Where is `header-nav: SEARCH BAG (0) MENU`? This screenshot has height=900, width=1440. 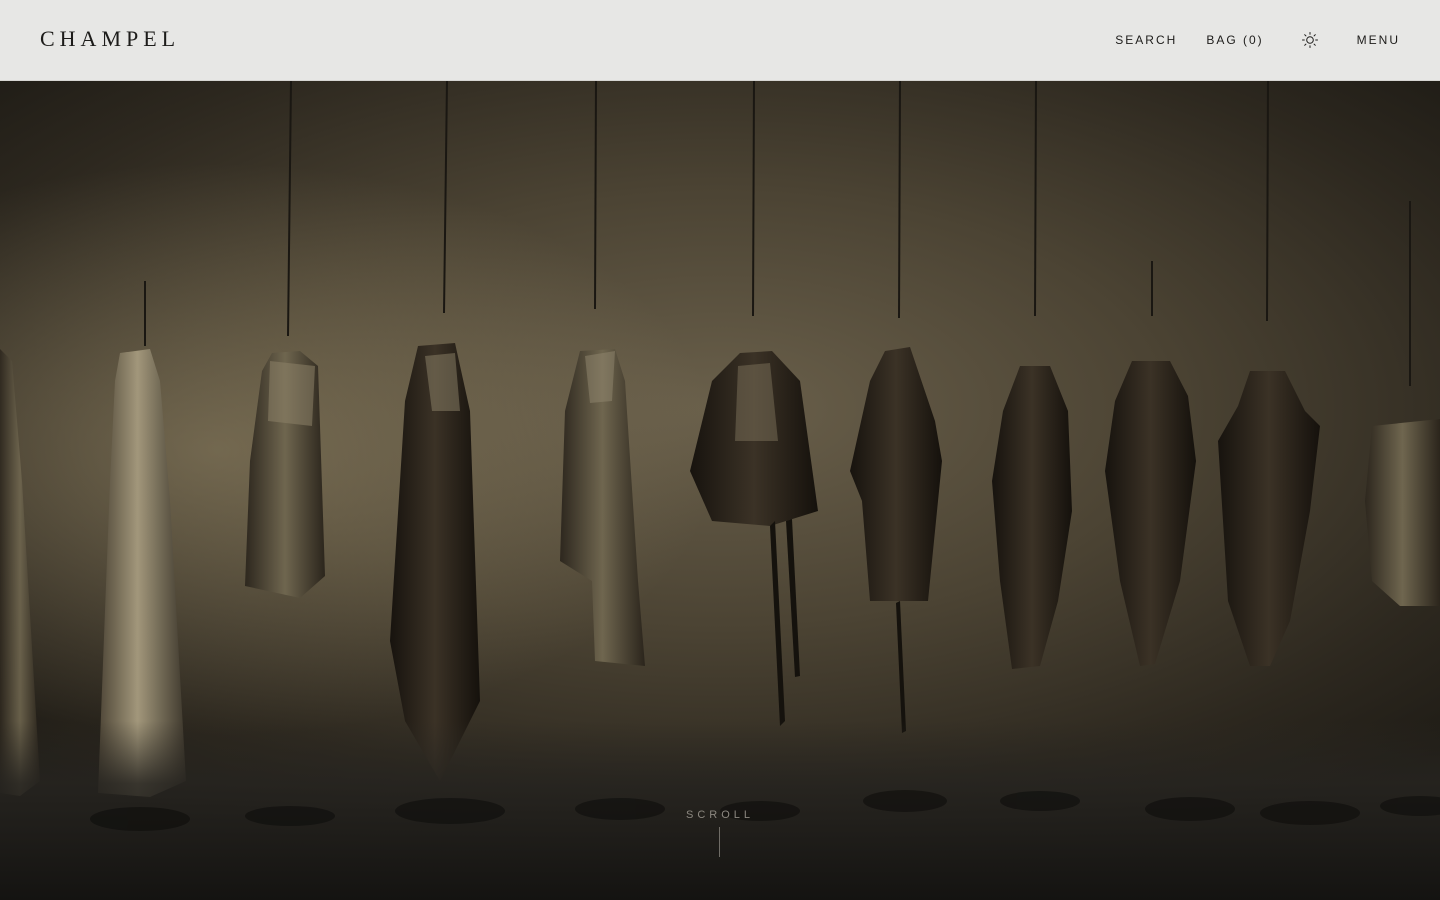 header-nav: SEARCH BAG (0) MENU is located at coordinates (1257, 40).